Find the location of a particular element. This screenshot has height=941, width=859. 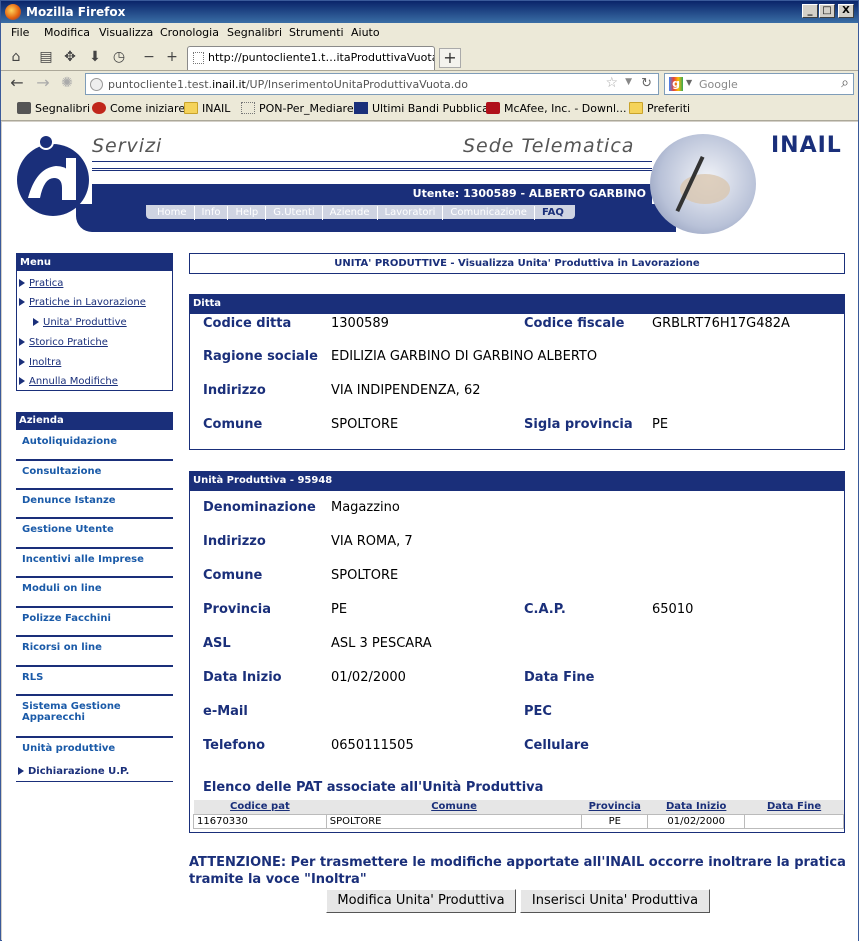

cell-comune: SPOLTORE is located at coordinates (454, 821).